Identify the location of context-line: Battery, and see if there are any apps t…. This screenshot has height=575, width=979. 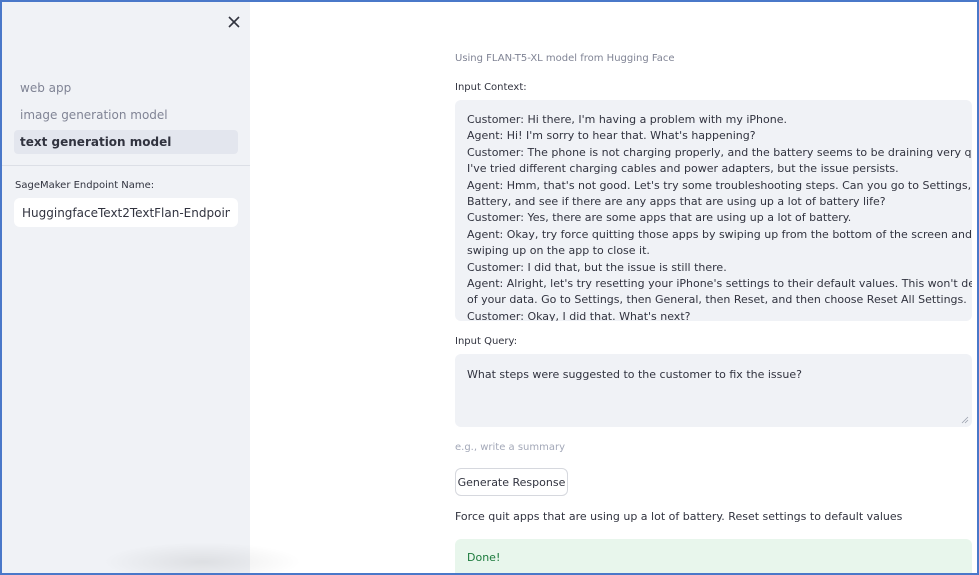
(676, 202).